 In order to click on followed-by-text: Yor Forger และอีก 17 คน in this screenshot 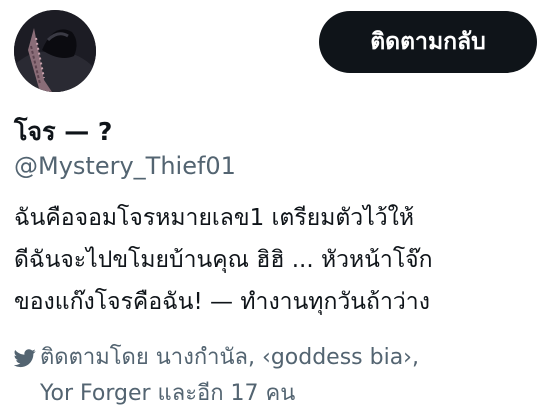, I will do `click(168, 393)`.